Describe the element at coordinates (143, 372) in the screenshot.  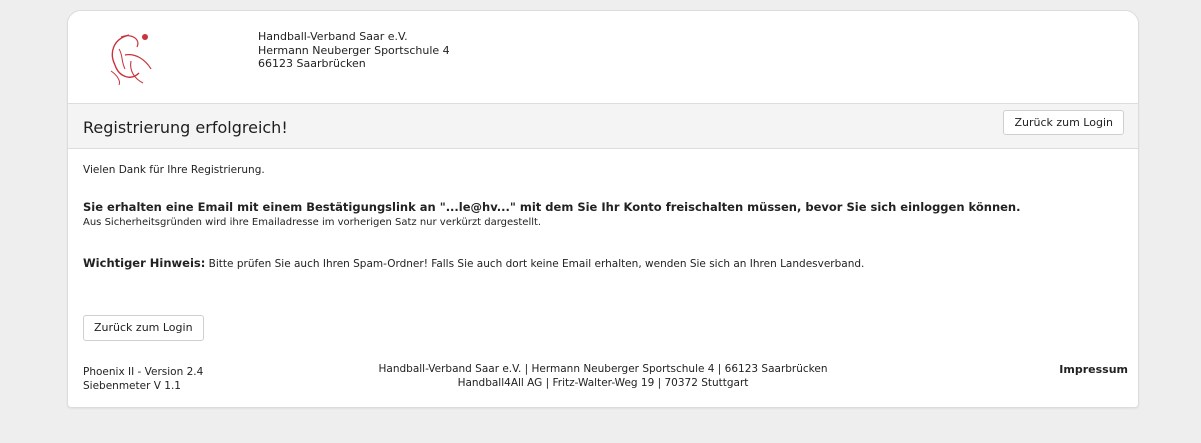
I see `version-text: Phoenix II - Version 2.4` at that location.